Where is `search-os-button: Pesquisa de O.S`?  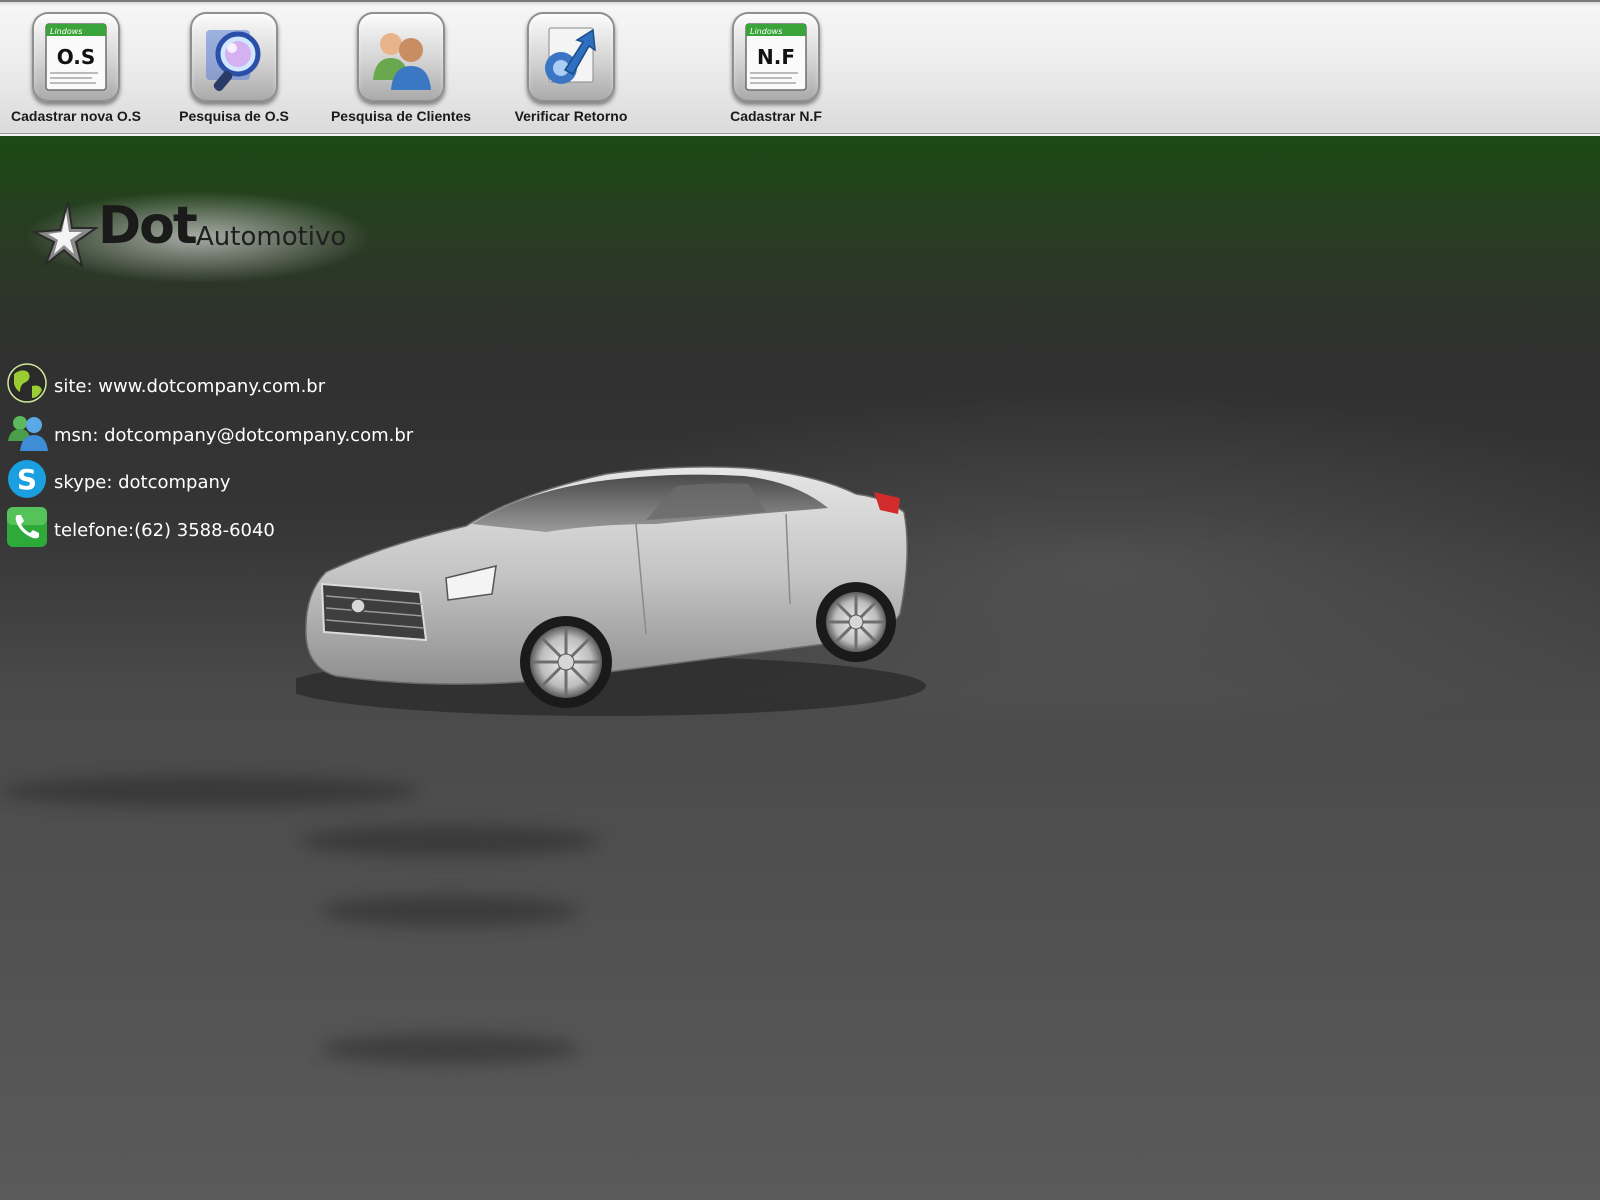
search-os-button: Pesquisa de O.S is located at coordinates (234, 68).